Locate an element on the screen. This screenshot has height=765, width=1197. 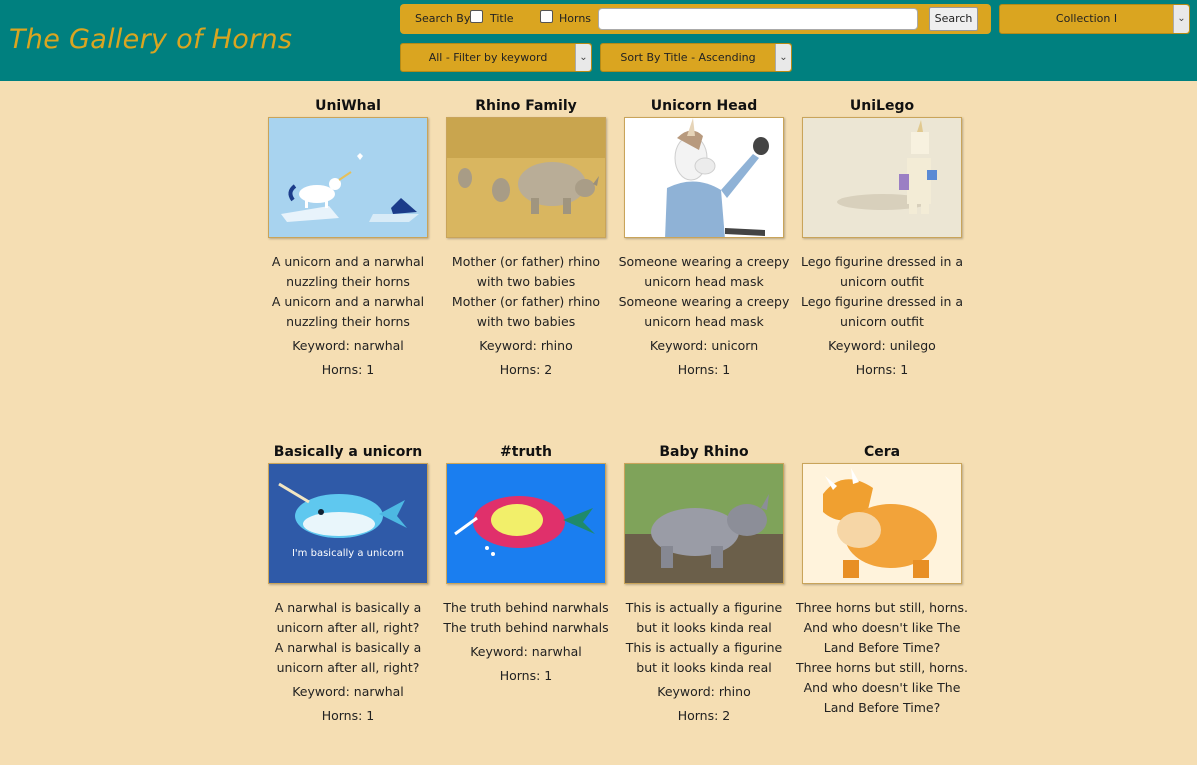
card-title: Rhino Family is located at coordinates (526, 106).